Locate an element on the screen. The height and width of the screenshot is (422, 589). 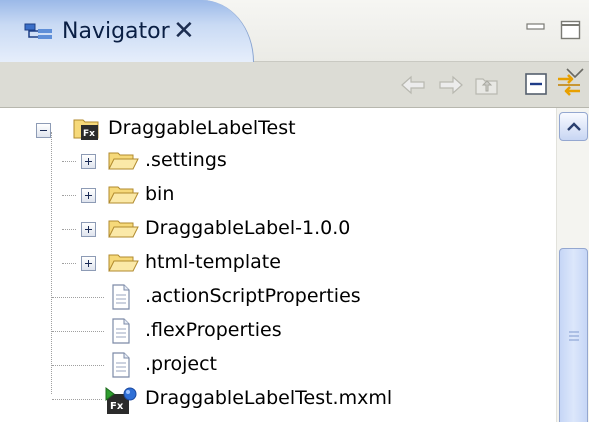
tree-row-file: .project is located at coordinates (278, 368).